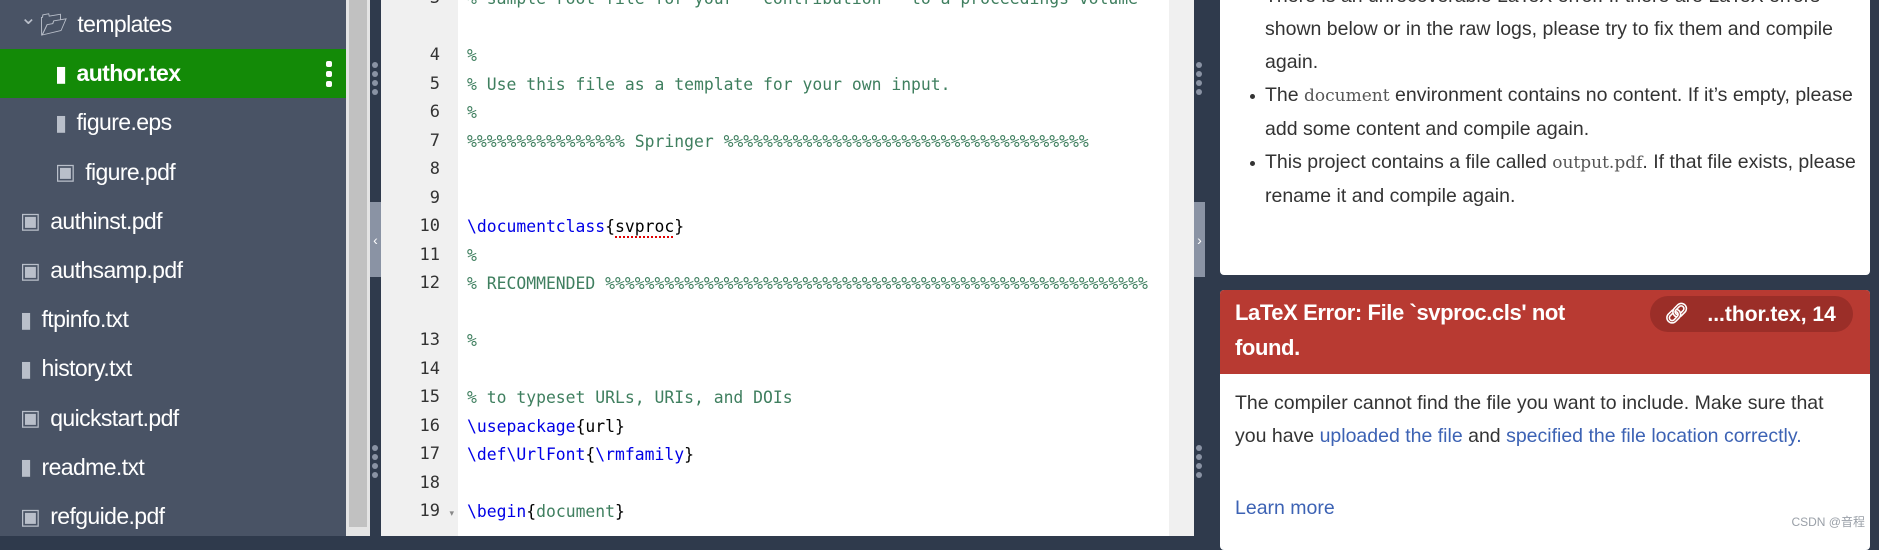  I want to click on code-token: \def\UrlFont, so click(526, 454).